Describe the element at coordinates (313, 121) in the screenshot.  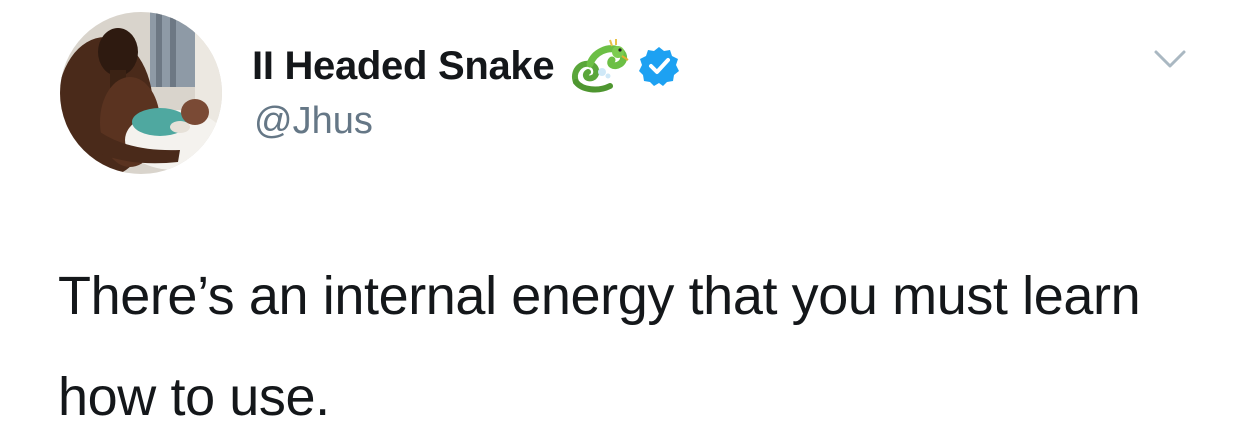
I see `author-handle: @Jhus` at that location.